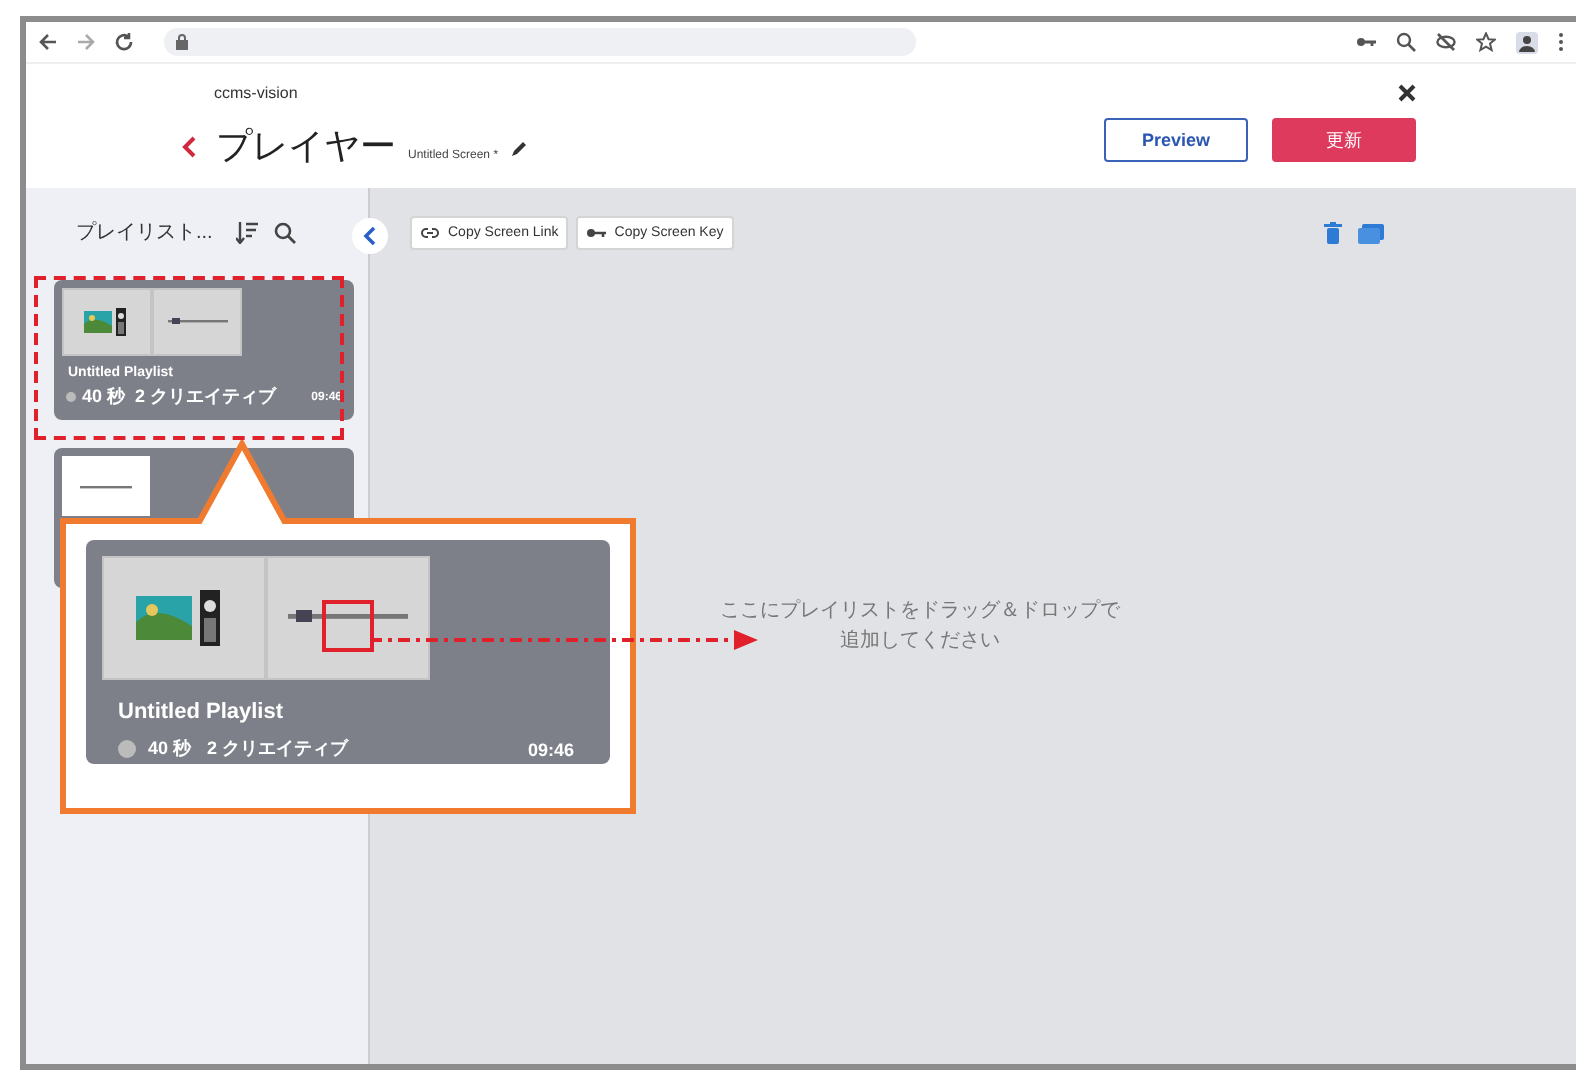 The height and width of the screenshot is (1074, 1576). What do you see at coordinates (182, 42) in the screenshot?
I see `lock-icon` at bounding box center [182, 42].